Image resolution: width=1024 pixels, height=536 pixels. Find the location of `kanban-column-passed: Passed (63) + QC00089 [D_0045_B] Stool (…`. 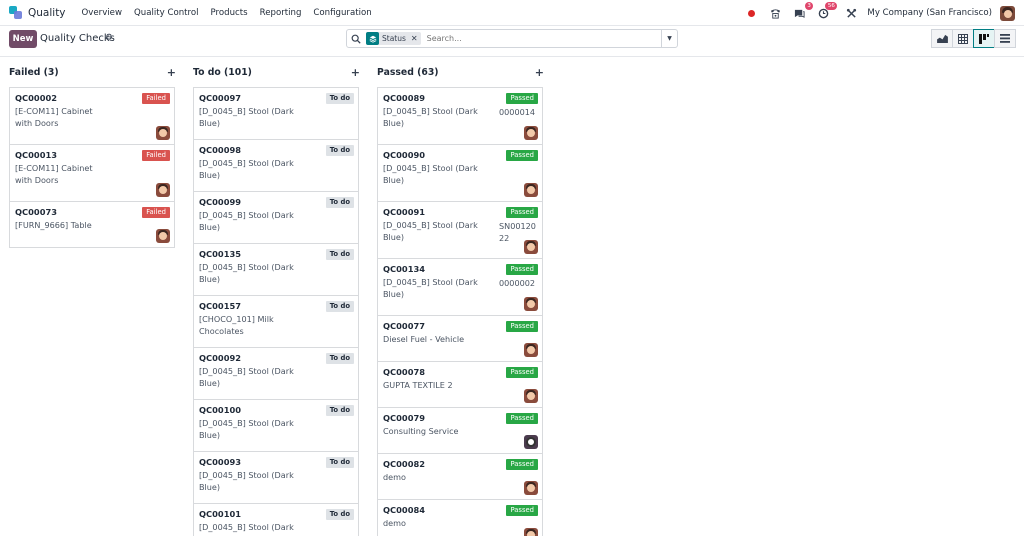

kanban-column-passed: Passed (63) + QC00089 [D_0045_B] Stool (… is located at coordinates (460, 296).